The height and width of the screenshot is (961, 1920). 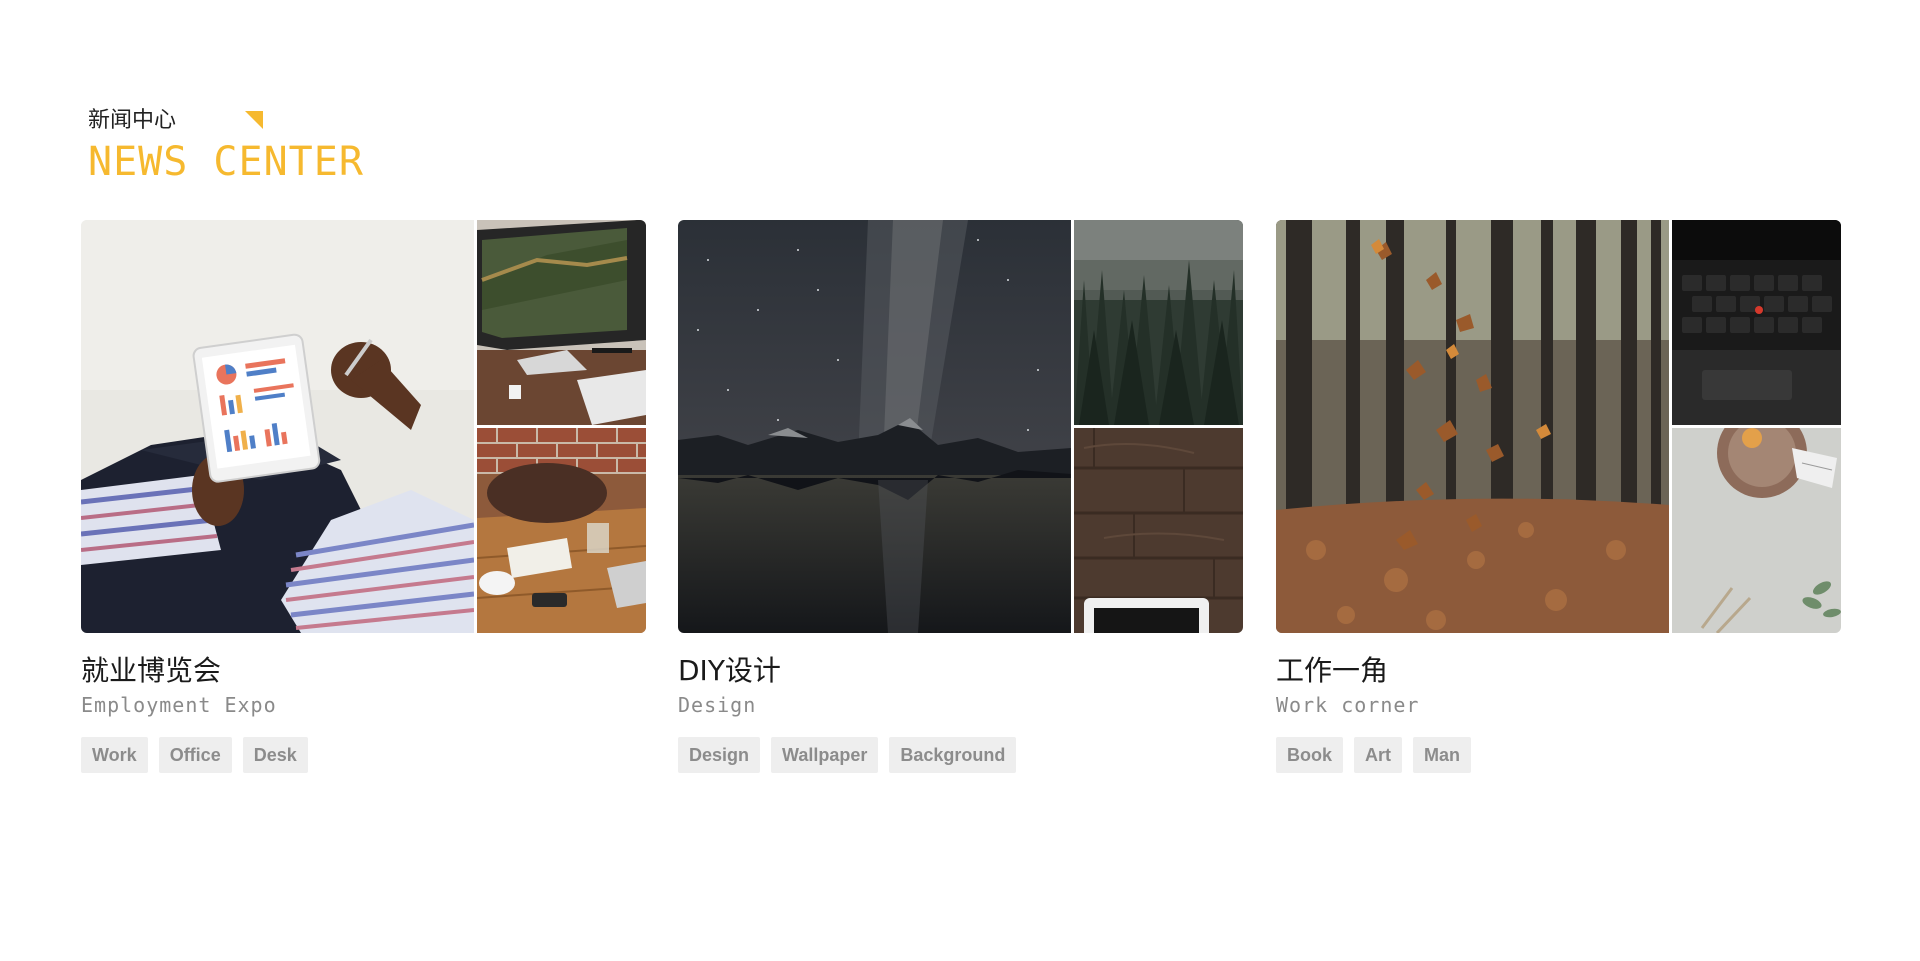 What do you see at coordinates (132, 120) in the screenshot?
I see `section-subtitle: 新闻中心` at bounding box center [132, 120].